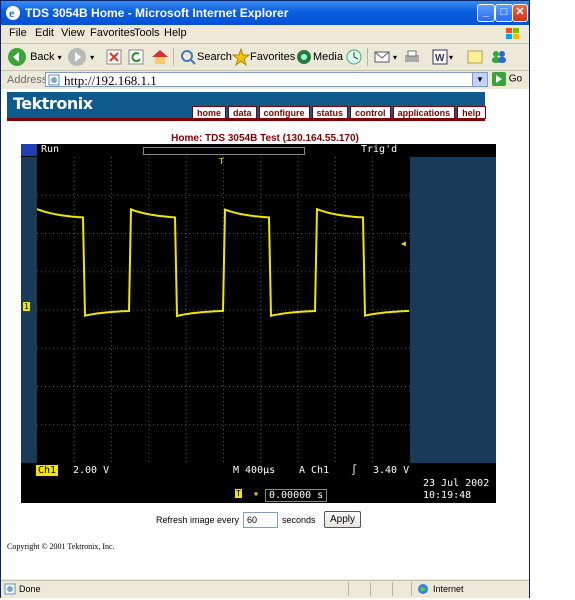 This screenshot has width=575, height=600. I want to click on back-arrow-icon, so click(17, 57).